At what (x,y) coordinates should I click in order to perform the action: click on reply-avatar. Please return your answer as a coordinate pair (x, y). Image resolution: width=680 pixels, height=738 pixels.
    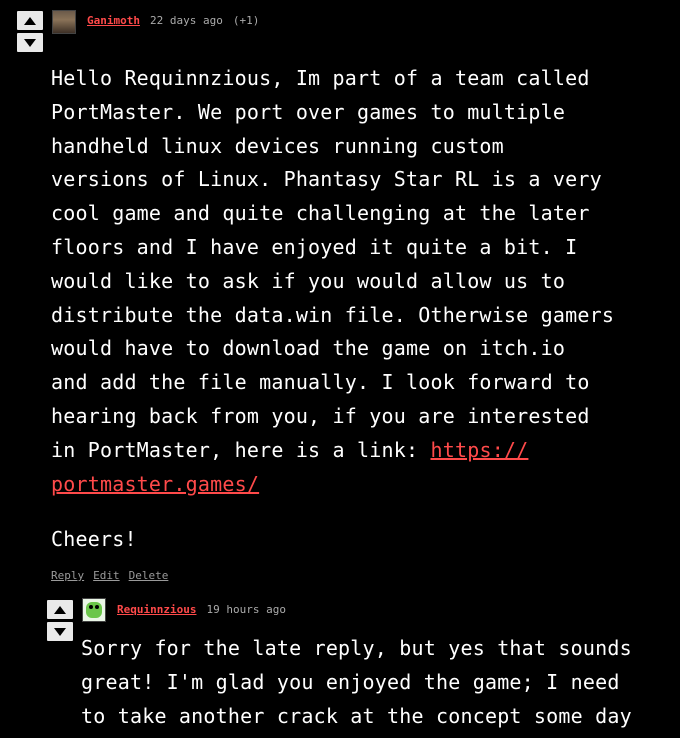
    Looking at the image, I should click on (94, 610).